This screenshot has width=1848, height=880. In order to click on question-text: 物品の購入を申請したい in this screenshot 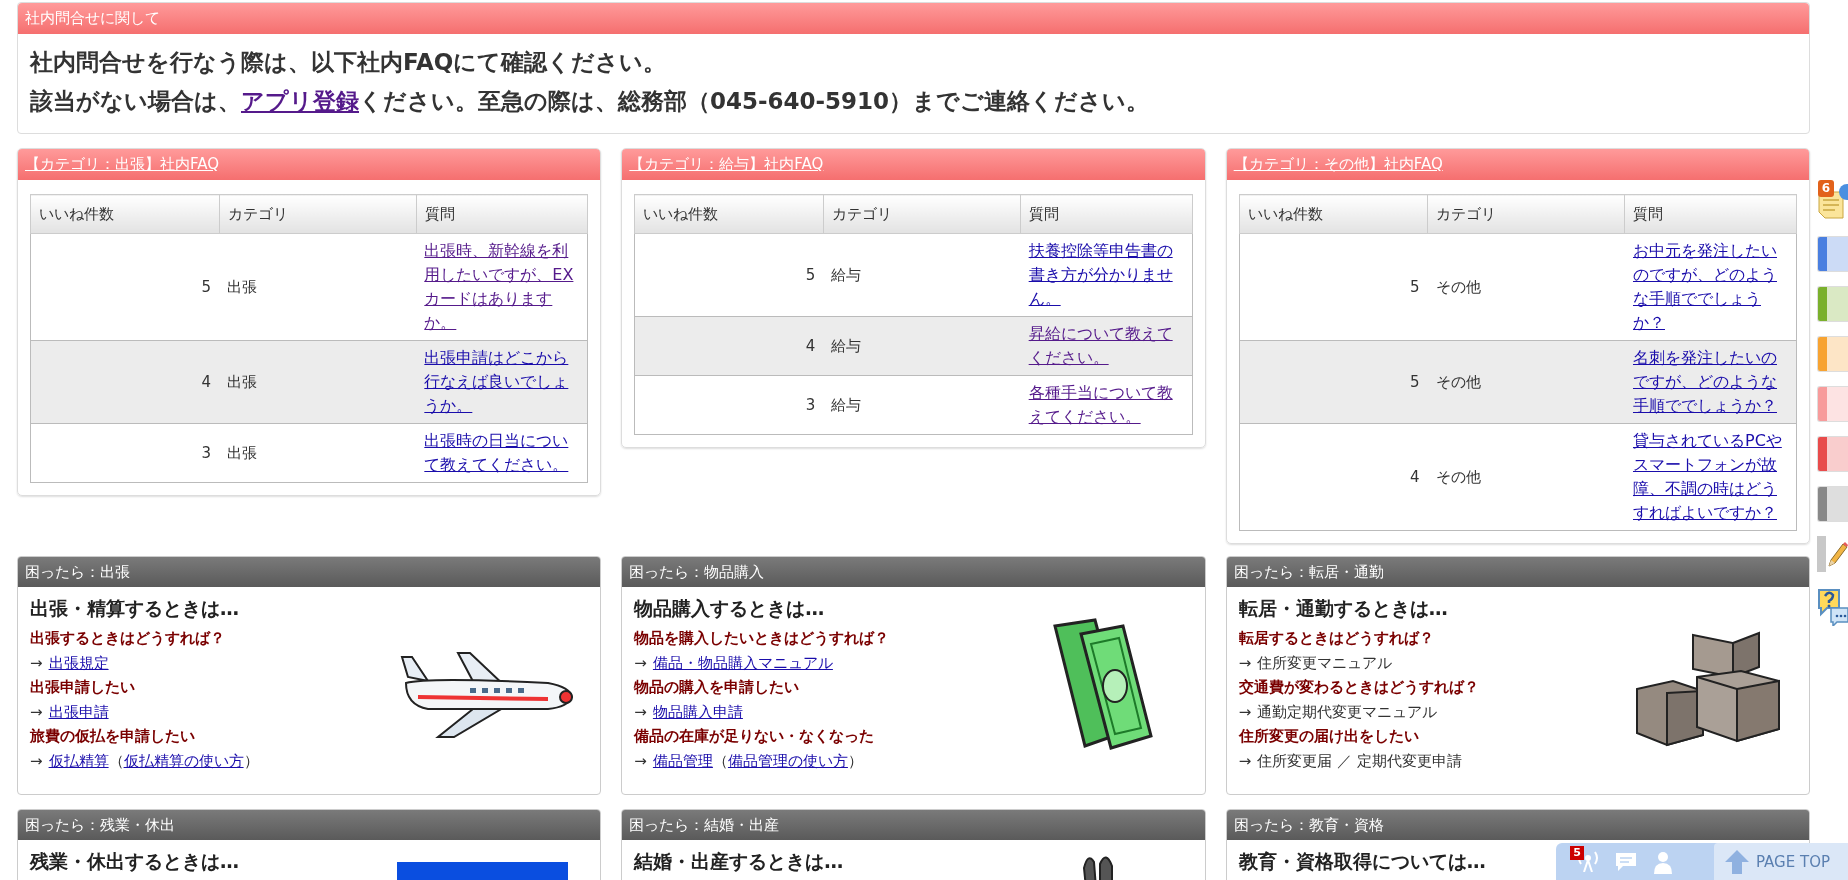, I will do `click(717, 687)`.